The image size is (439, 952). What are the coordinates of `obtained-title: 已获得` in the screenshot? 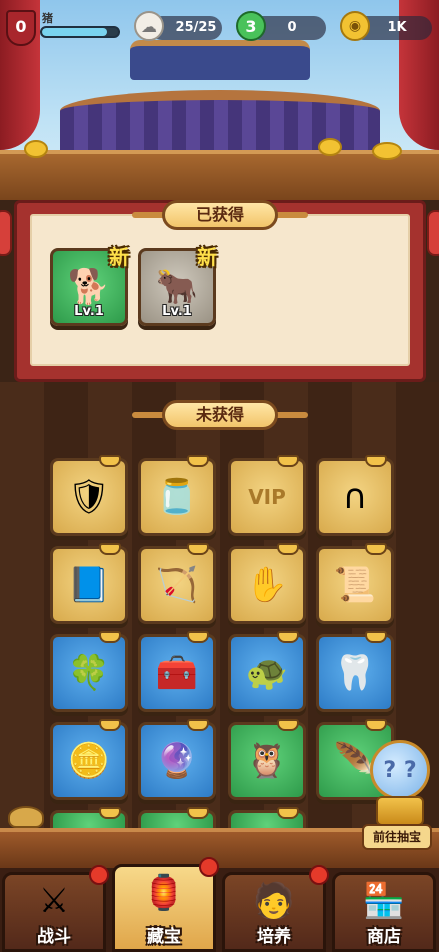 It's located at (220, 215).